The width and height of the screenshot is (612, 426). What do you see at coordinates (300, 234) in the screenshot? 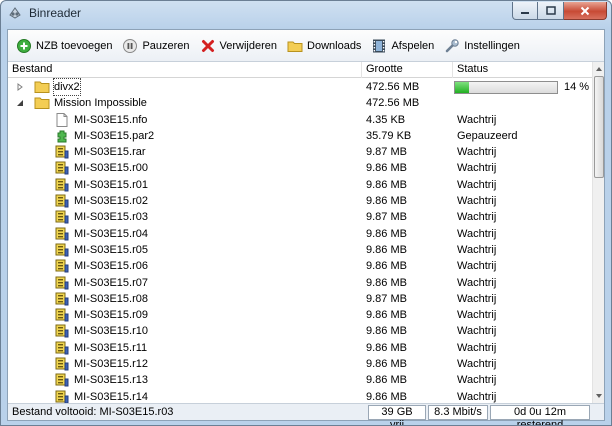
I see `table-row: MI-S03E15.r04 9.86 MB Wachtrij` at bounding box center [300, 234].